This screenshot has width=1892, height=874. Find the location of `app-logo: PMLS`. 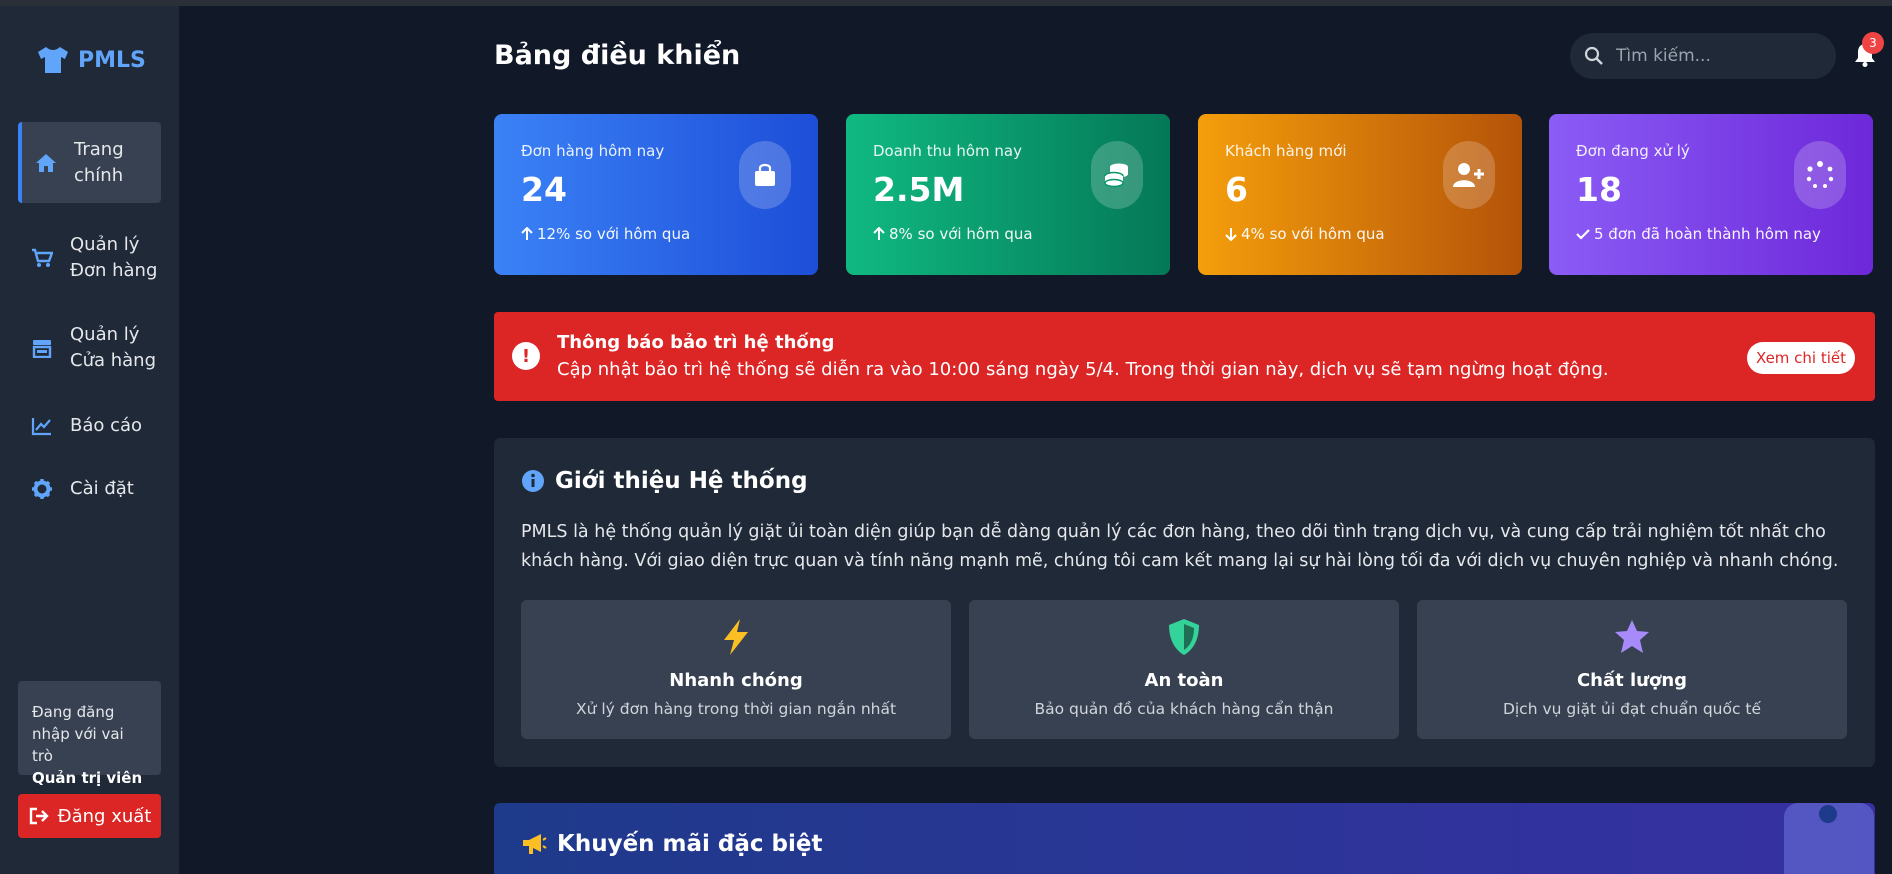

app-logo: PMLS is located at coordinates (91, 60).